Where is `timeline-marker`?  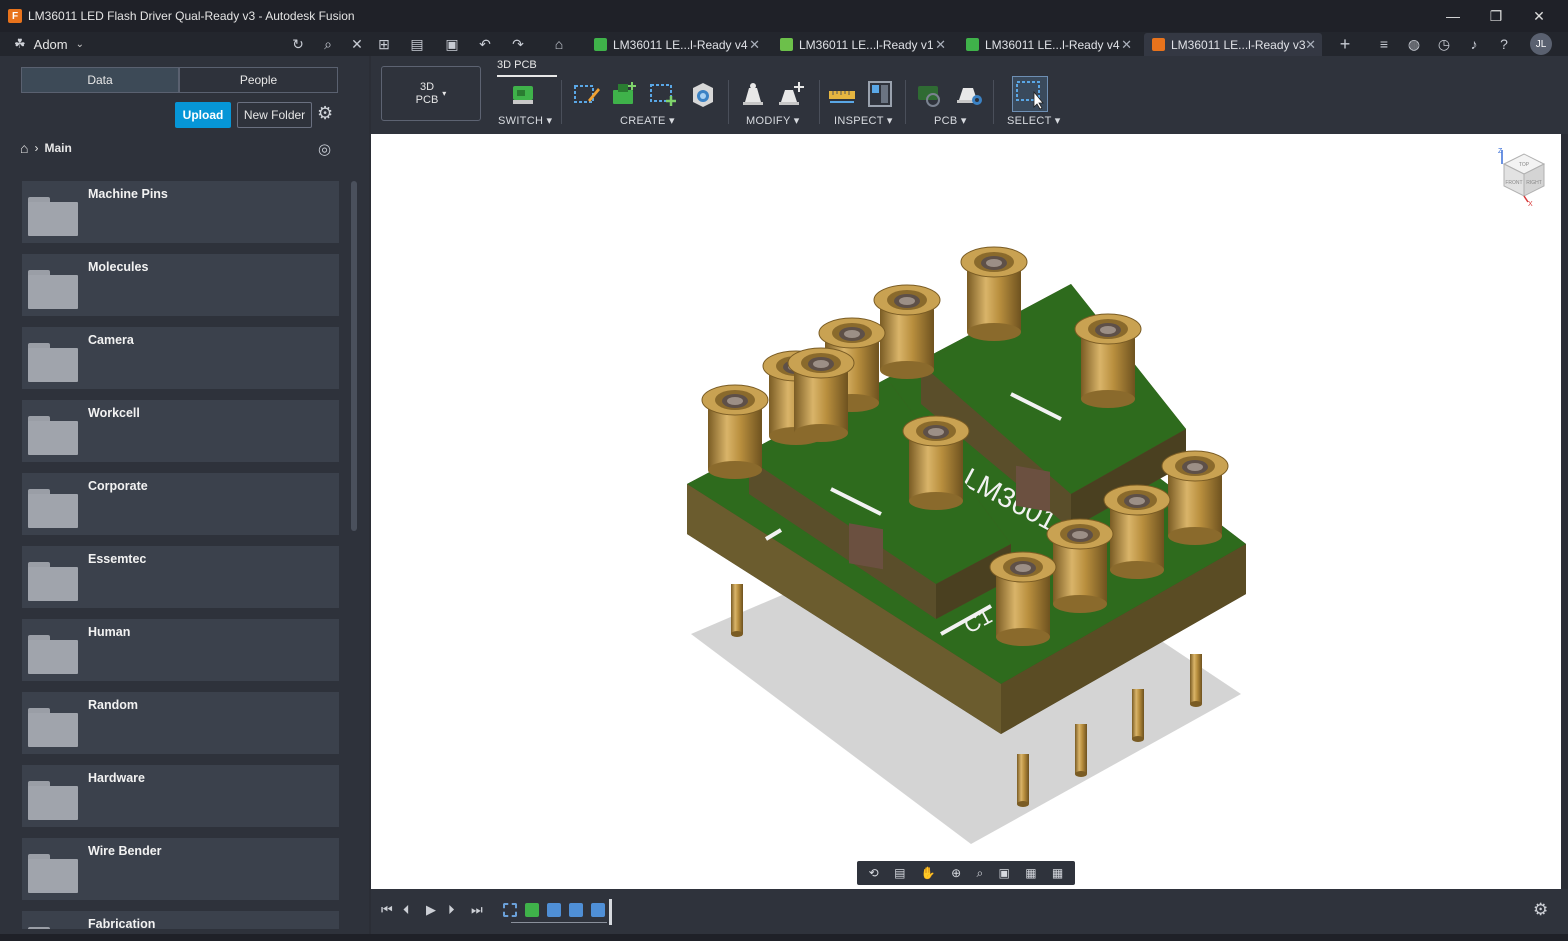
timeline-marker is located at coordinates (610, 912).